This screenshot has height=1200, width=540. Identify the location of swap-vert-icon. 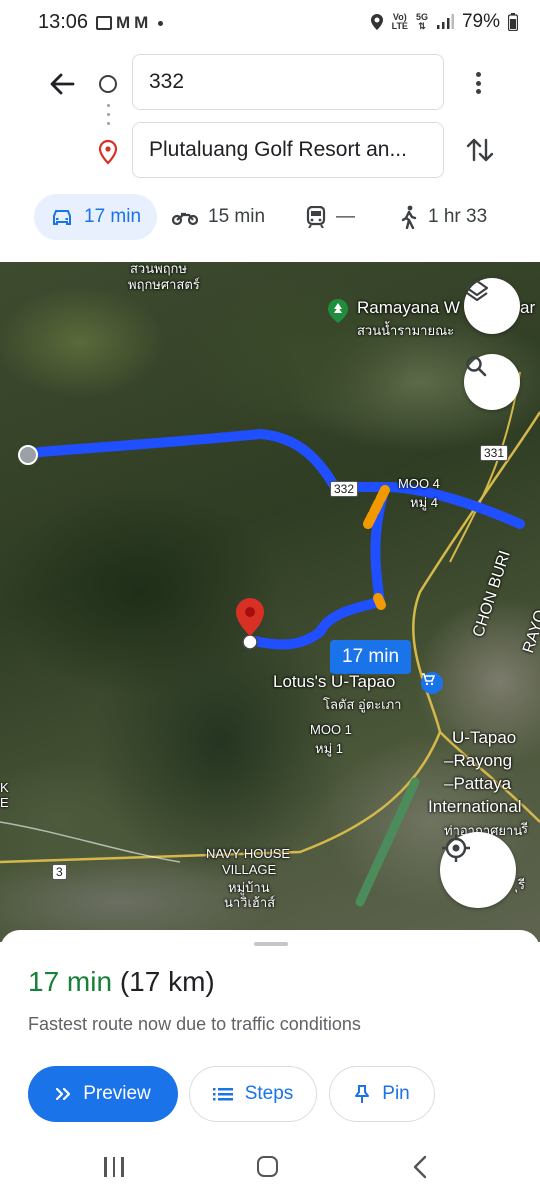
(480, 150).